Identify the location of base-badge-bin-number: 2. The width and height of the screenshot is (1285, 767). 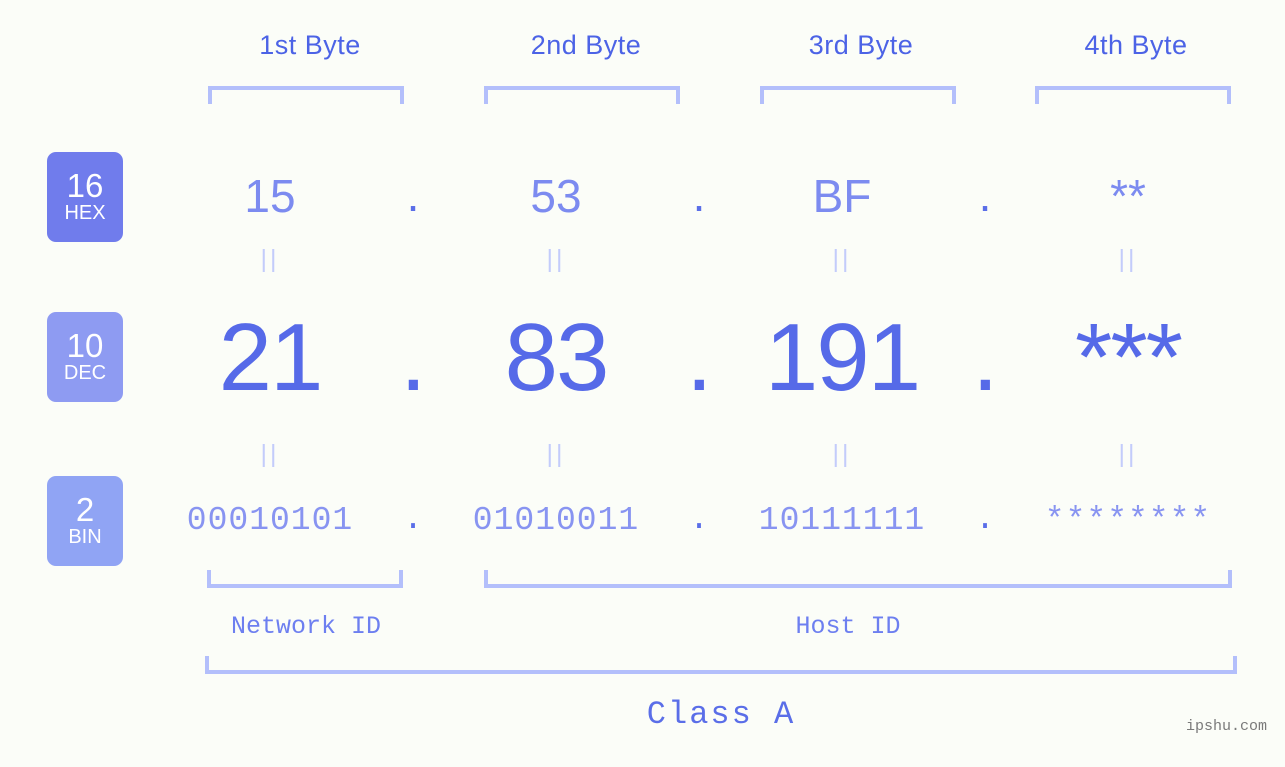
(85, 509).